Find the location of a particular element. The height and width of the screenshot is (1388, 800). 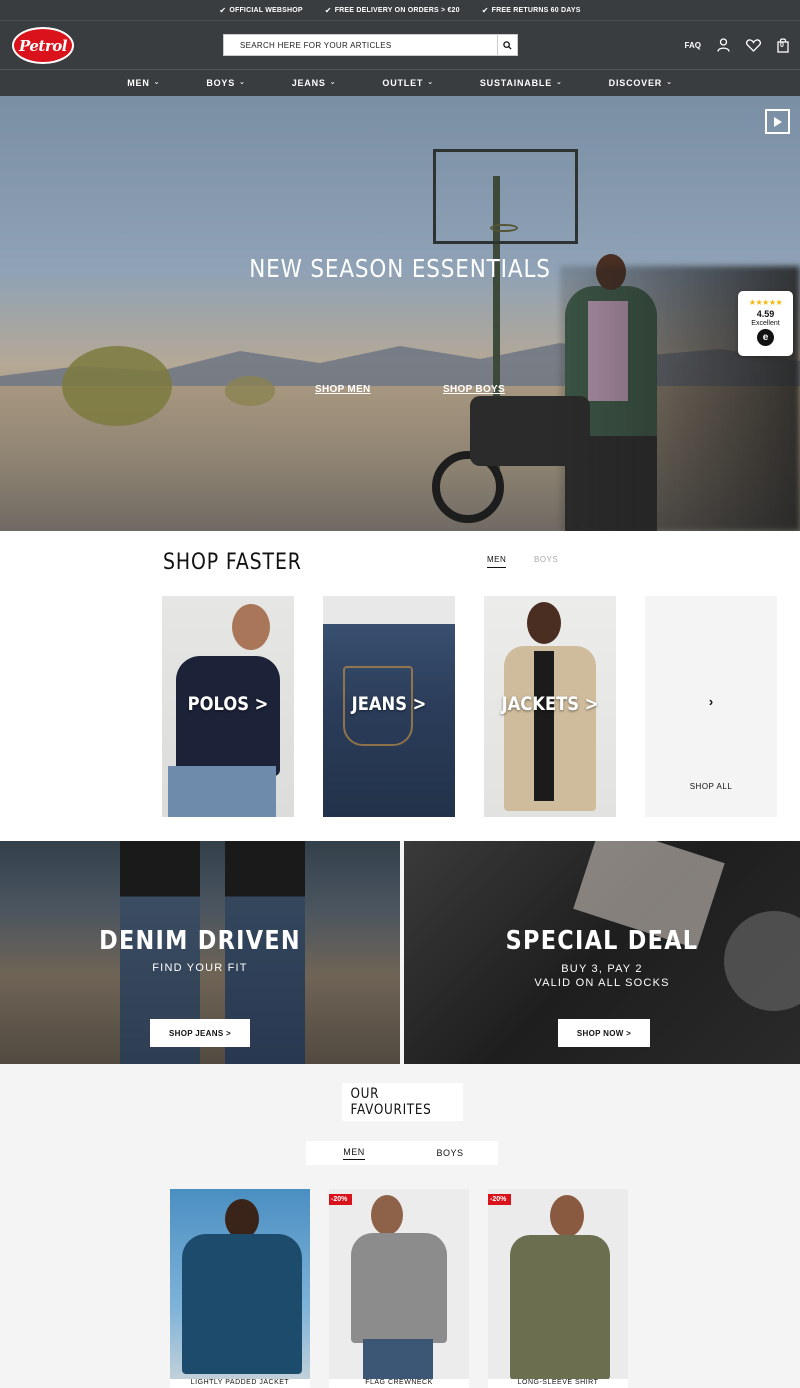

category-card-polos: POLOS > is located at coordinates (228, 706).